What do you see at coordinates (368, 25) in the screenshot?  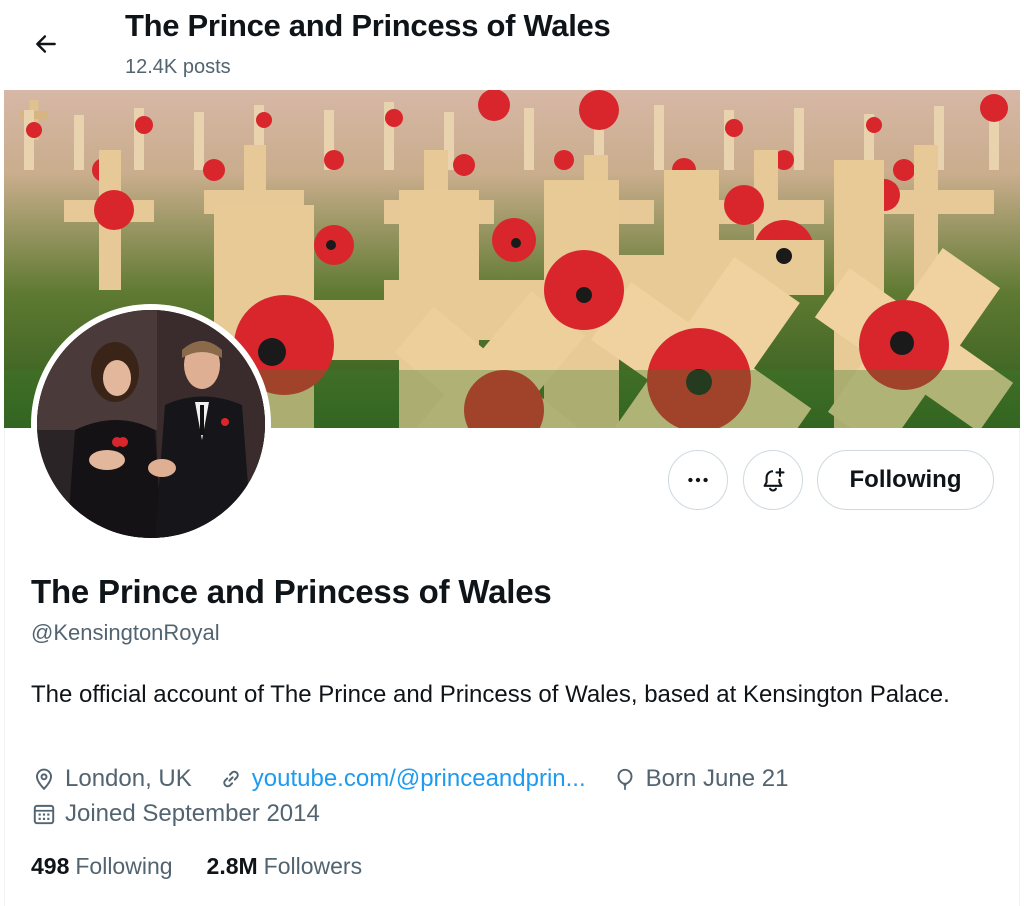 I see `header-title: The Prince and Princess of Wales` at bounding box center [368, 25].